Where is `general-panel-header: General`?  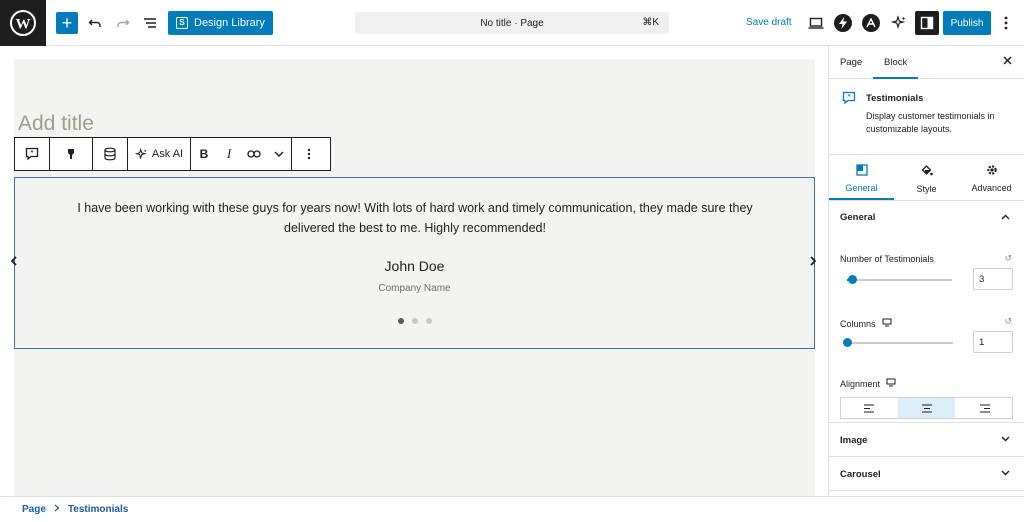
general-panel-header: General is located at coordinates (926, 217).